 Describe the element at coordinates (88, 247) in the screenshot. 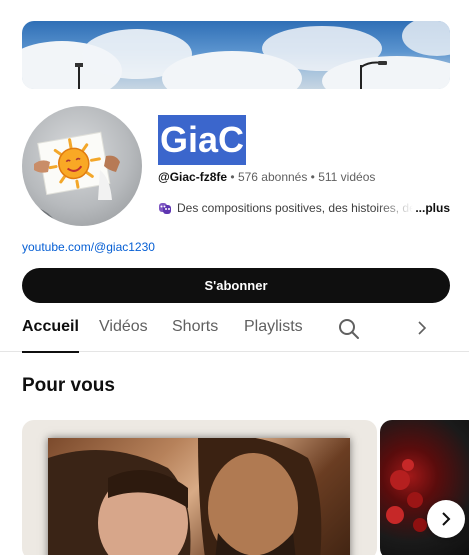

I see `channel-link: youtube.com/@giac1230` at that location.